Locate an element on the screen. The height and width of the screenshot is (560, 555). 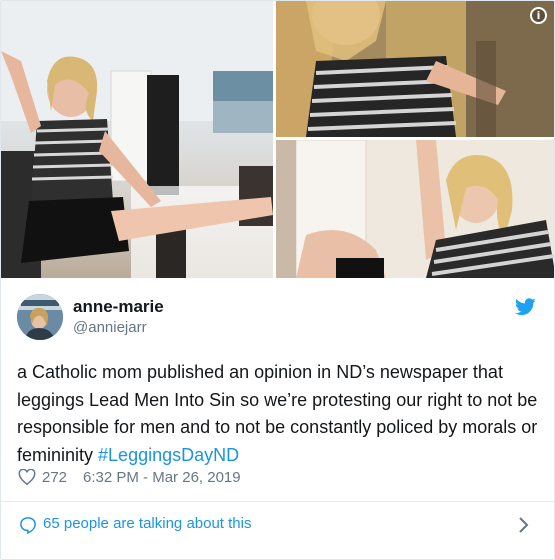
author-handle: @anniejarr is located at coordinates (110, 327).